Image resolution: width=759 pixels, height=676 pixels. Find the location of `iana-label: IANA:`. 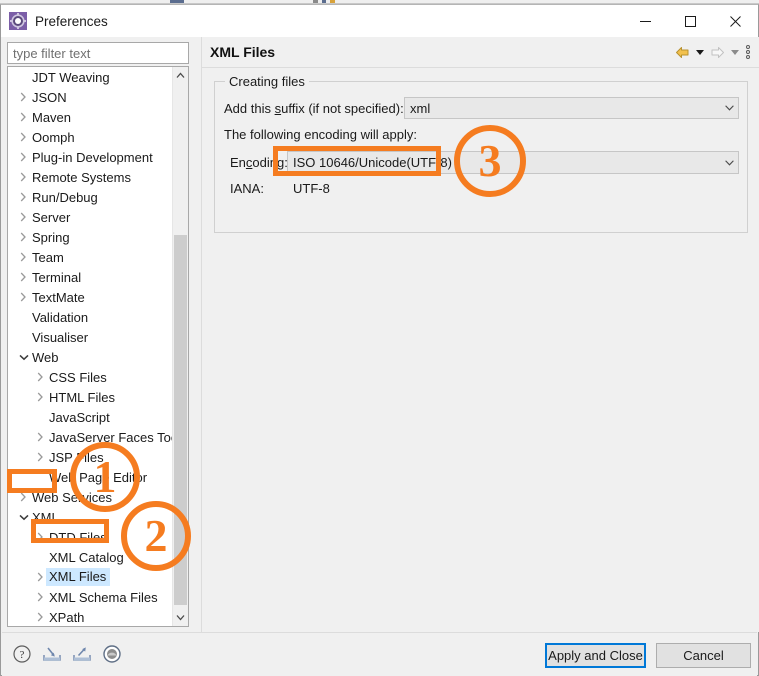

iana-label: IANA: is located at coordinates (247, 188).